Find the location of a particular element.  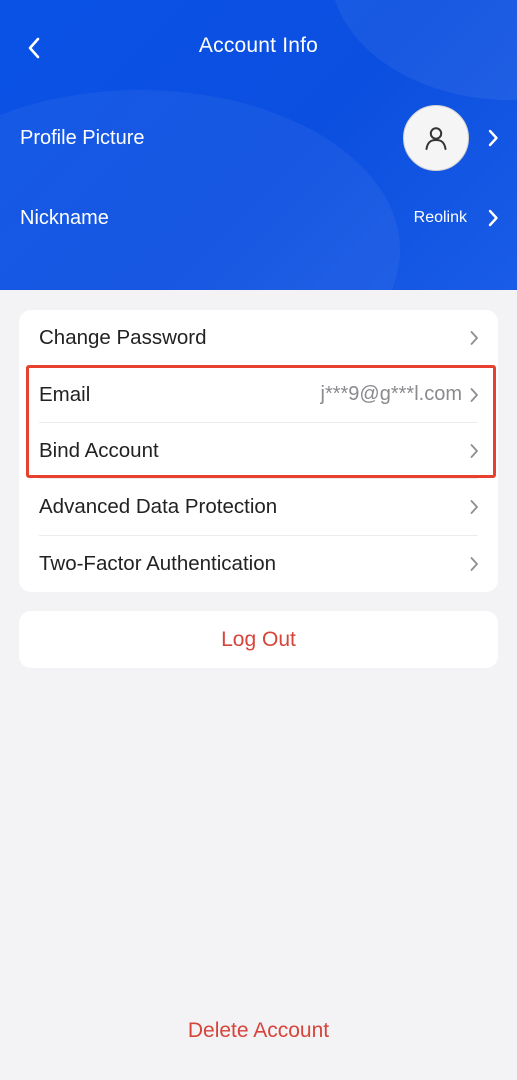

nickname-label: Nickname is located at coordinates (64, 217).